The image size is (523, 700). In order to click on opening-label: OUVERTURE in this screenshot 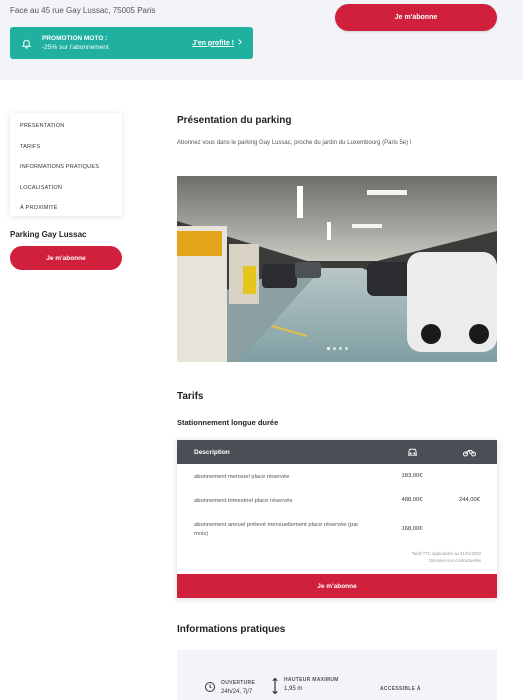, I will do `click(238, 683)`.